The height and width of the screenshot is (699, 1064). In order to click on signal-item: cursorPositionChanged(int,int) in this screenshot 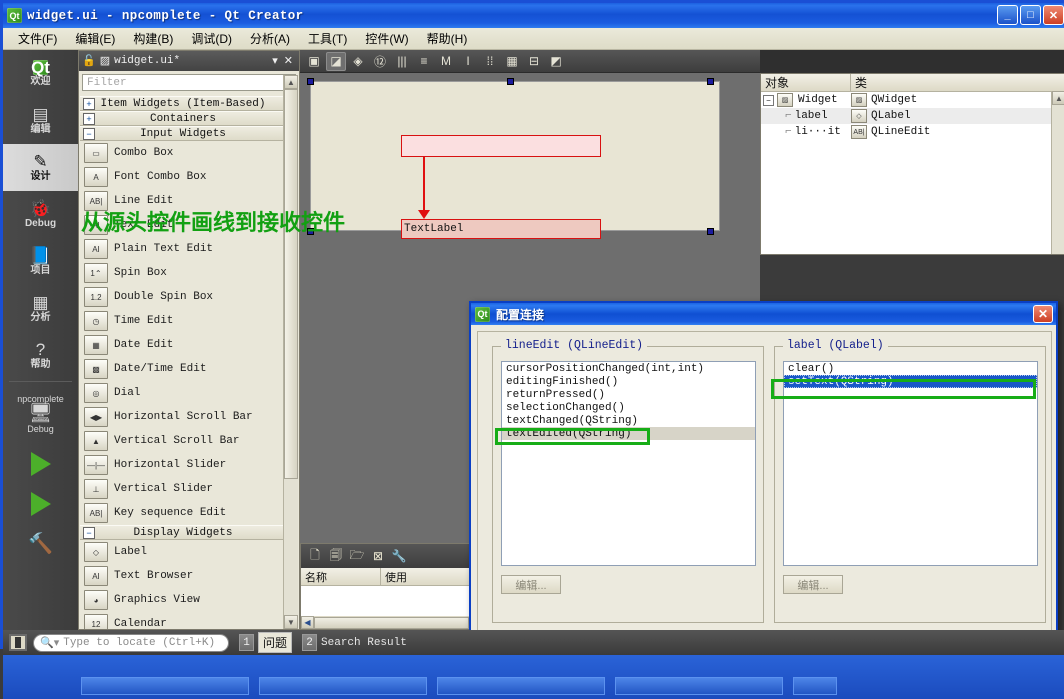, I will do `click(628, 368)`.